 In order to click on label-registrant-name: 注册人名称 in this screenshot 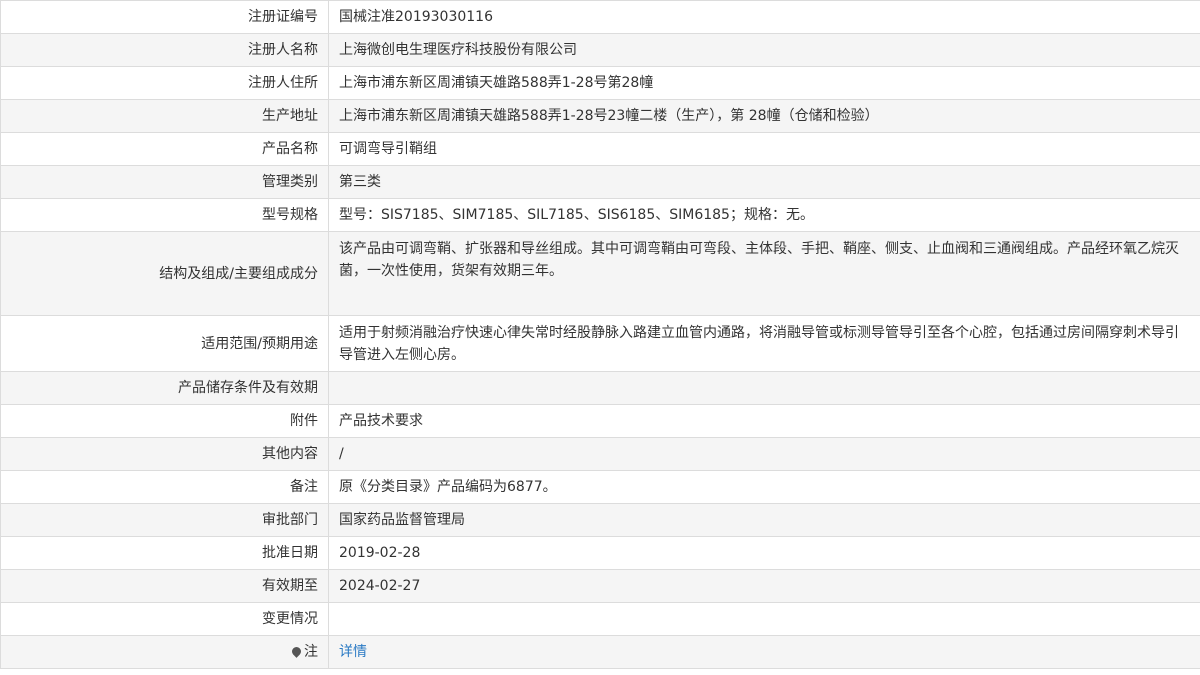, I will do `click(164, 50)`.